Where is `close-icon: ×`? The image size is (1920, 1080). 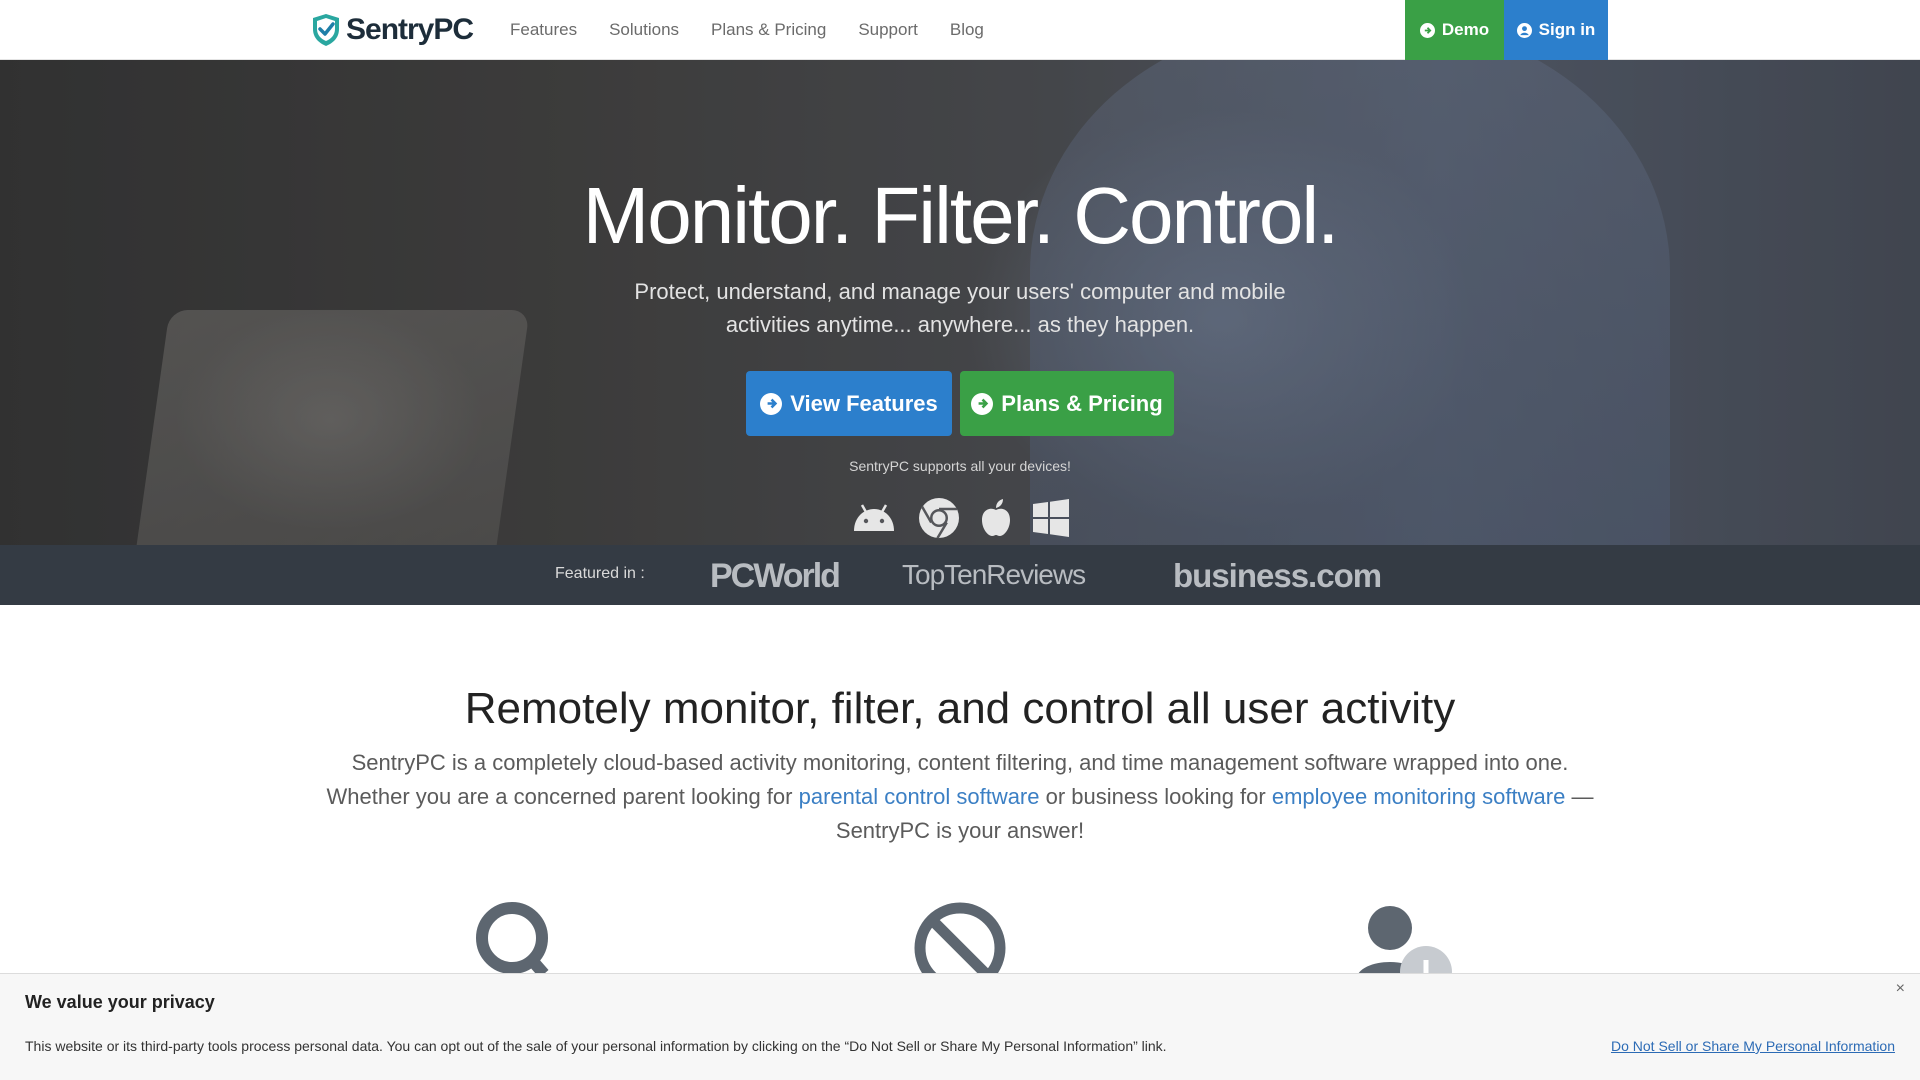
close-icon: × is located at coordinates (1900, 989).